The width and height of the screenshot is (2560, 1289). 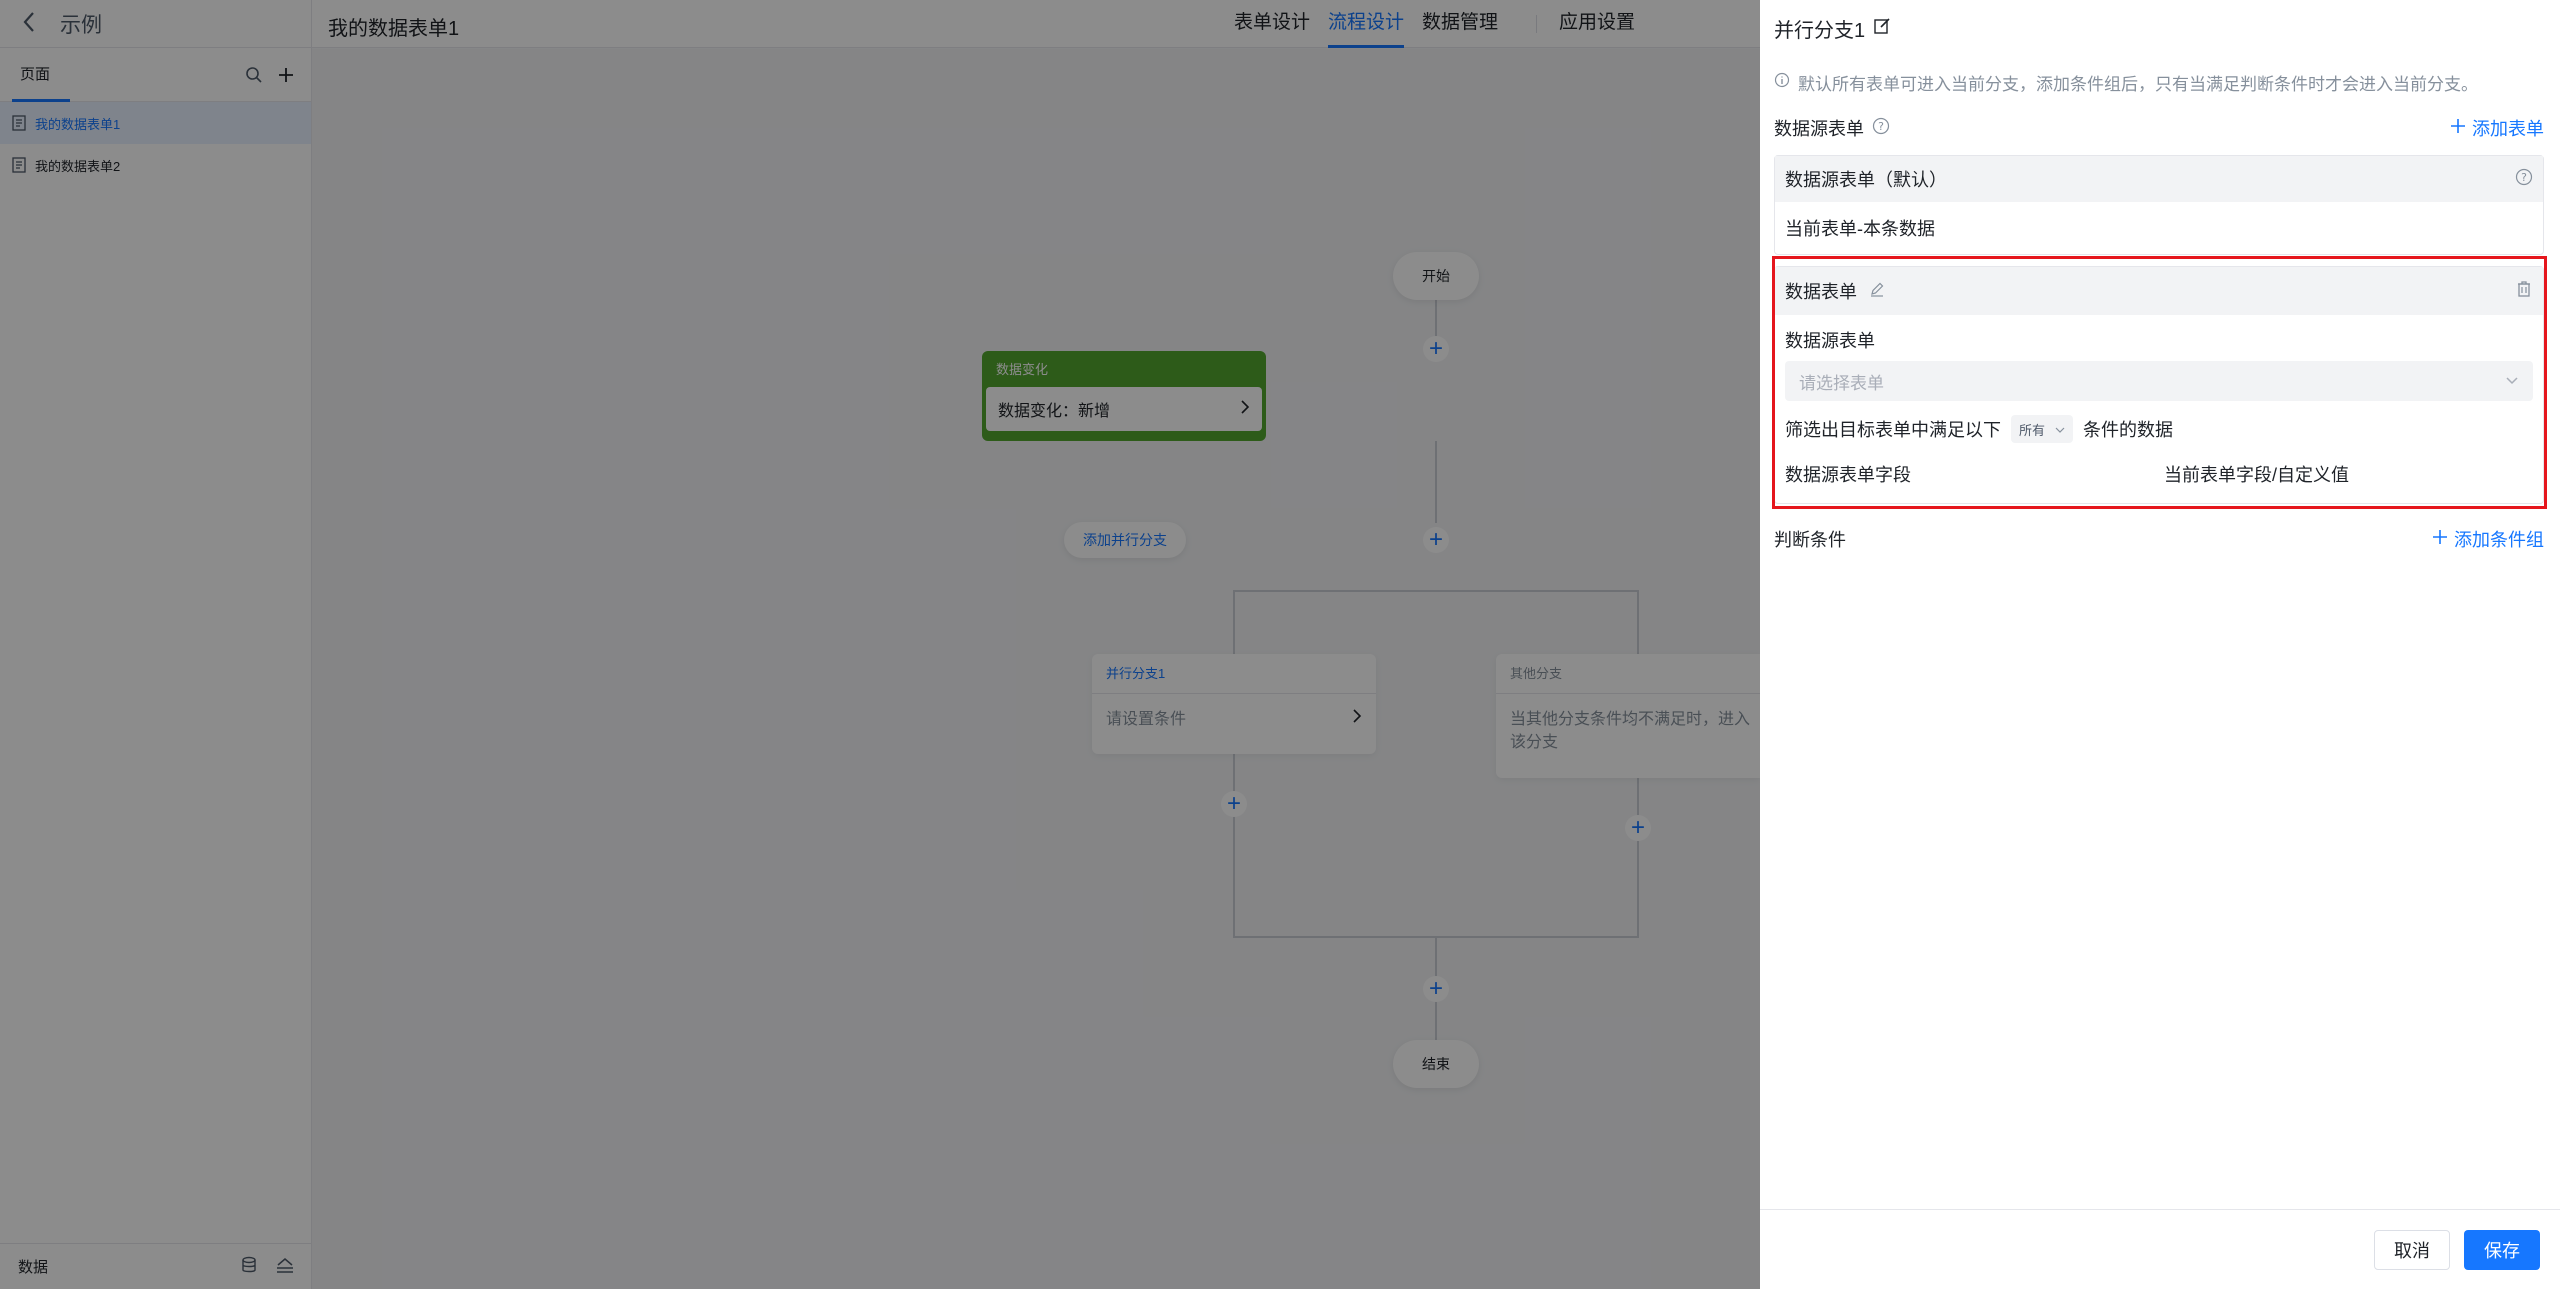 I want to click on condition-section-label: 判断条件, so click(x=1810, y=539).